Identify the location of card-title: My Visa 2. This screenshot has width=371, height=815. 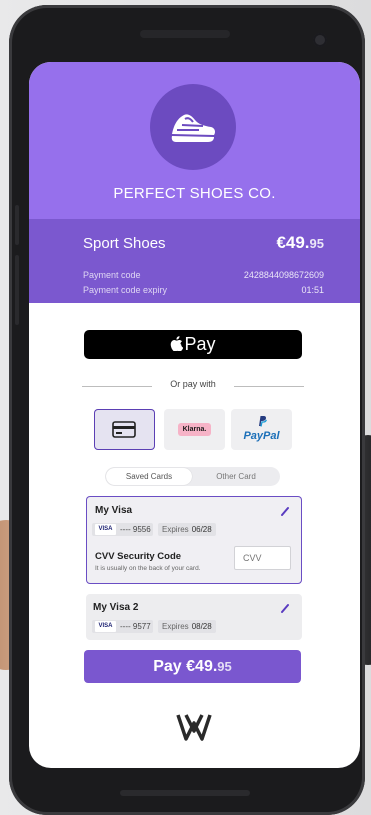
(116, 607).